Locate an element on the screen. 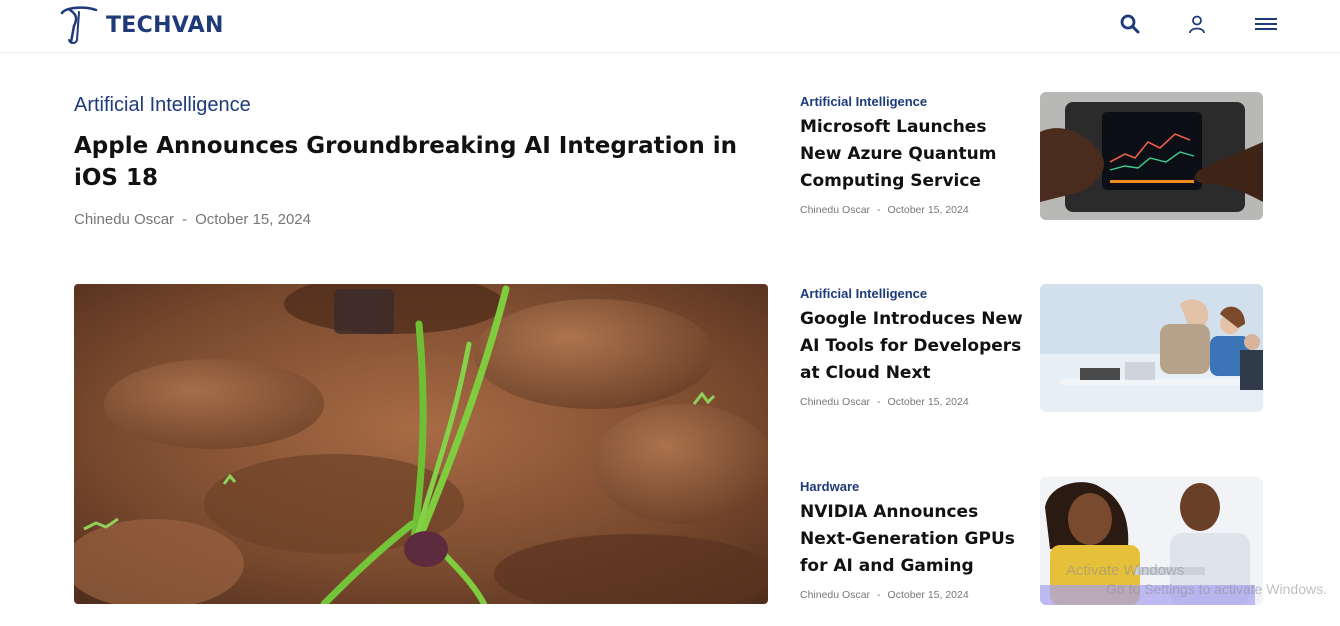  site-header: TECHVAN is located at coordinates (670, 26).